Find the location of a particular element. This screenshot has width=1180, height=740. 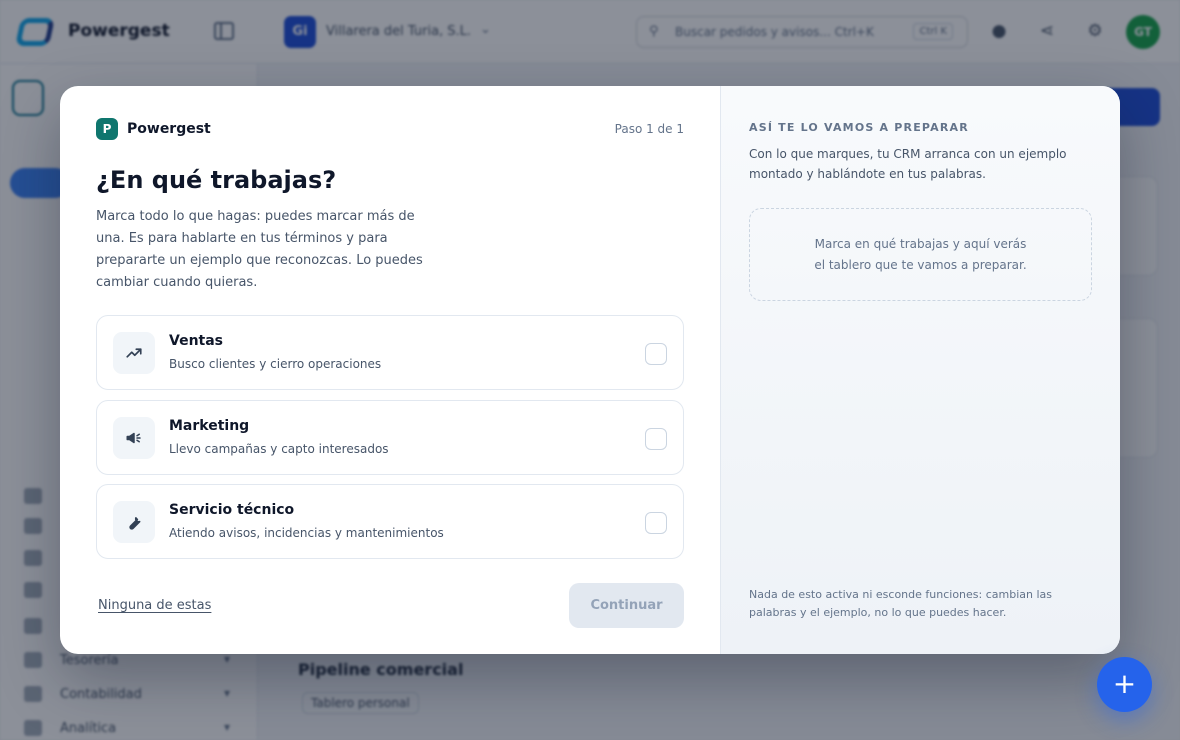

powergest-logo-icon: P is located at coordinates (107, 129).